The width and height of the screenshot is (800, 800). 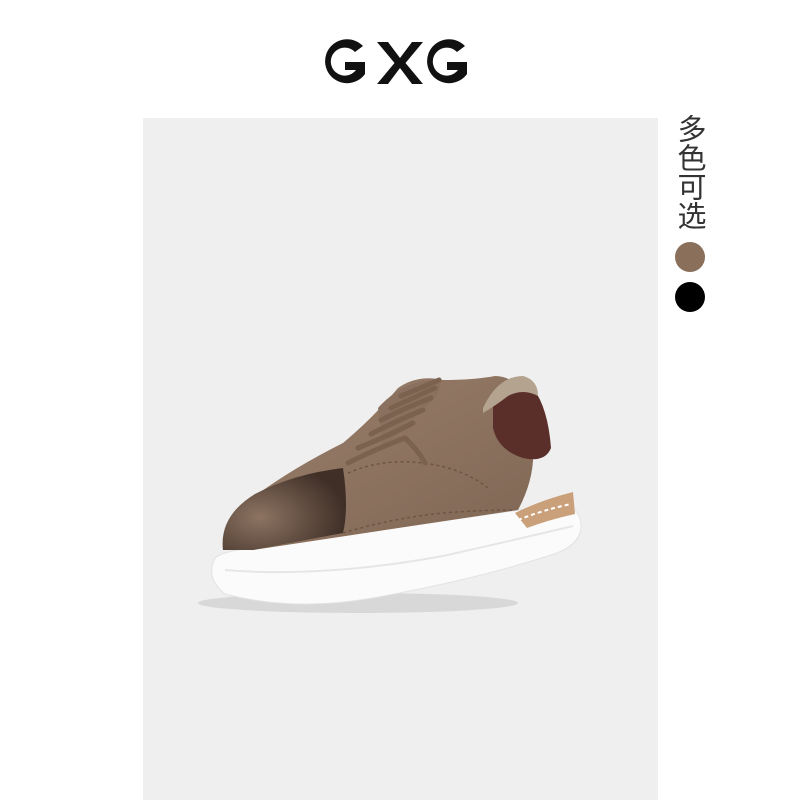 I want to click on color-options-panel: 多色可选, so click(x=690, y=213).